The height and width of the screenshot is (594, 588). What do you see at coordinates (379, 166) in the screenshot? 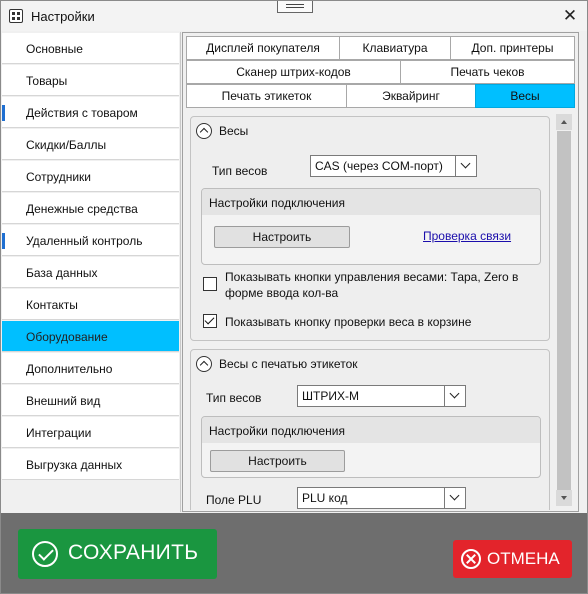
I see `scale-type-value: CAS (через COM-порт)` at bounding box center [379, 166].